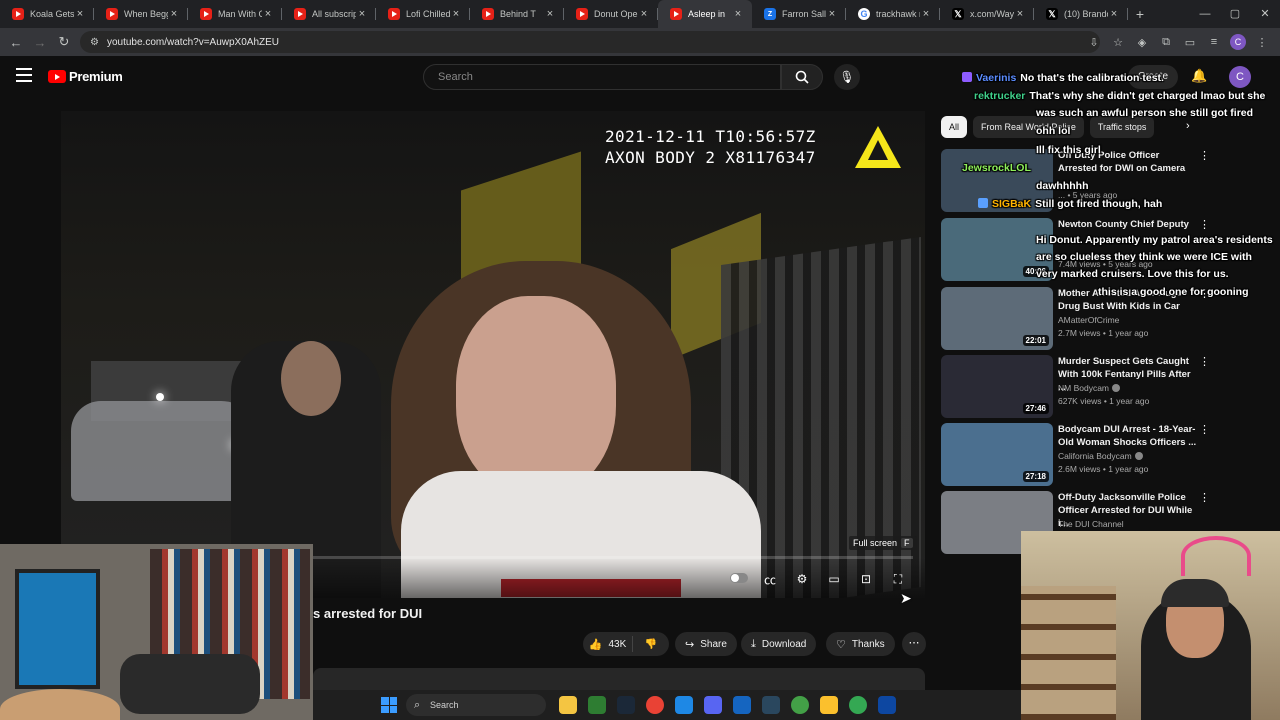 The image size is (1280, 720). Describe the element at coordinates (1142, 42) in the screenshot. I see `extension-icon: ◈` at that location.